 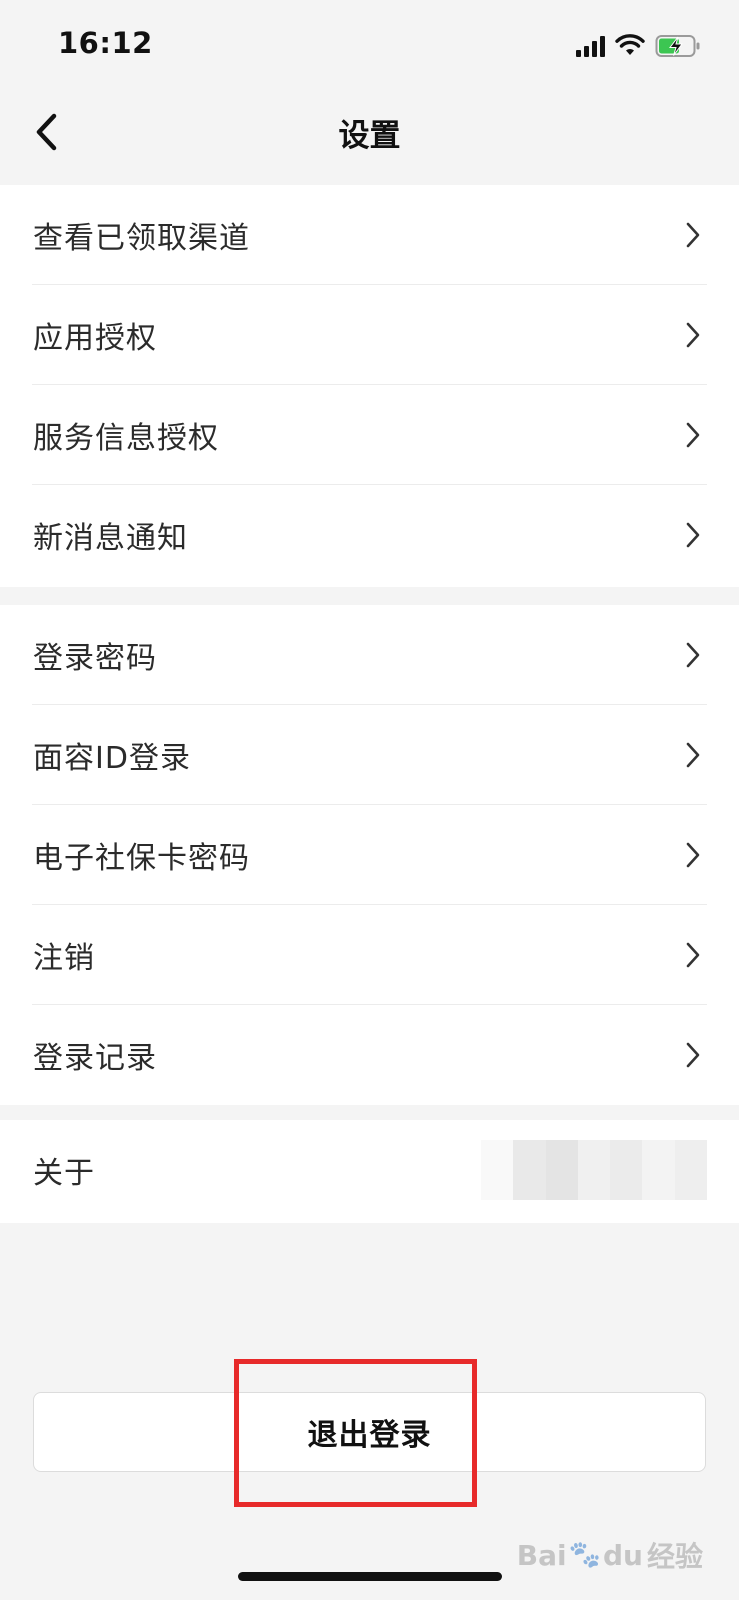 What do you see at coordinates (95, 1058) in the screenshot?
I see `row-label: 登录记录` at bounding box center [95, 1058].